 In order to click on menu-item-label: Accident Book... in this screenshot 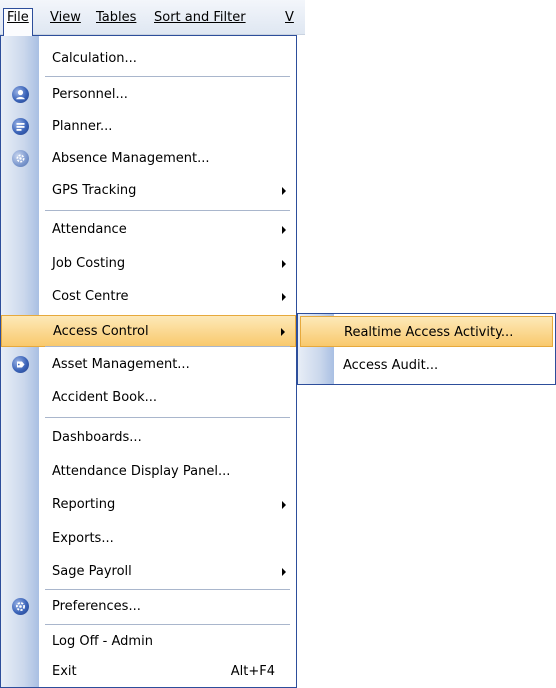, I will do `click(105, 397)`.